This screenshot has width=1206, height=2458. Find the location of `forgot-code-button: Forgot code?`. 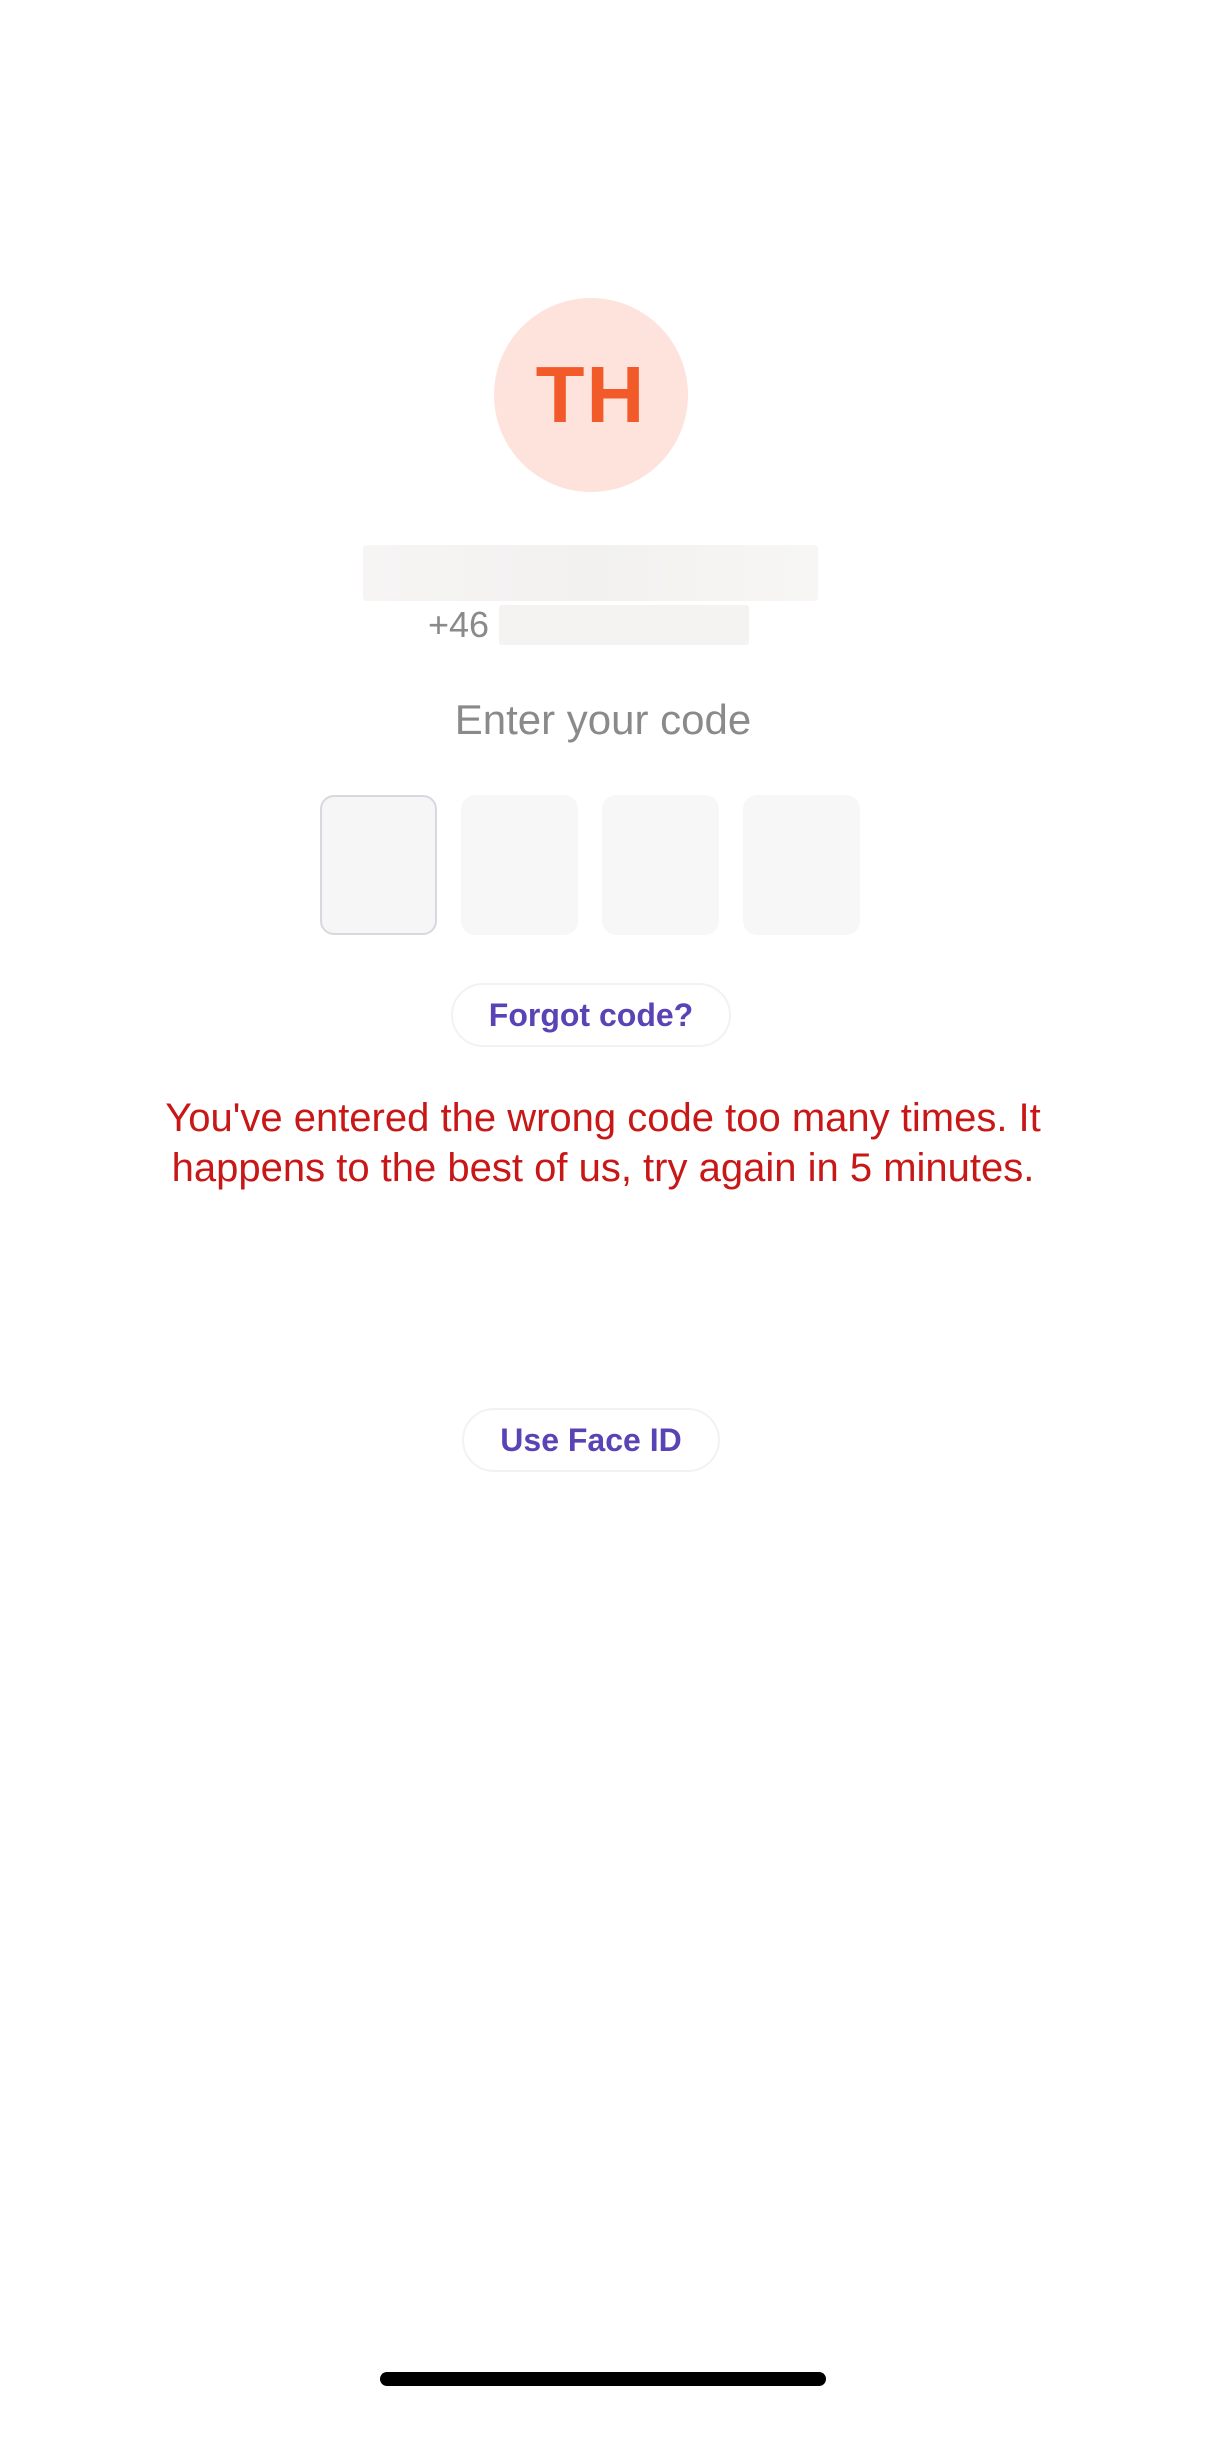

forgot-code-button: Forgot code? is located at coordinates (591, 1015).